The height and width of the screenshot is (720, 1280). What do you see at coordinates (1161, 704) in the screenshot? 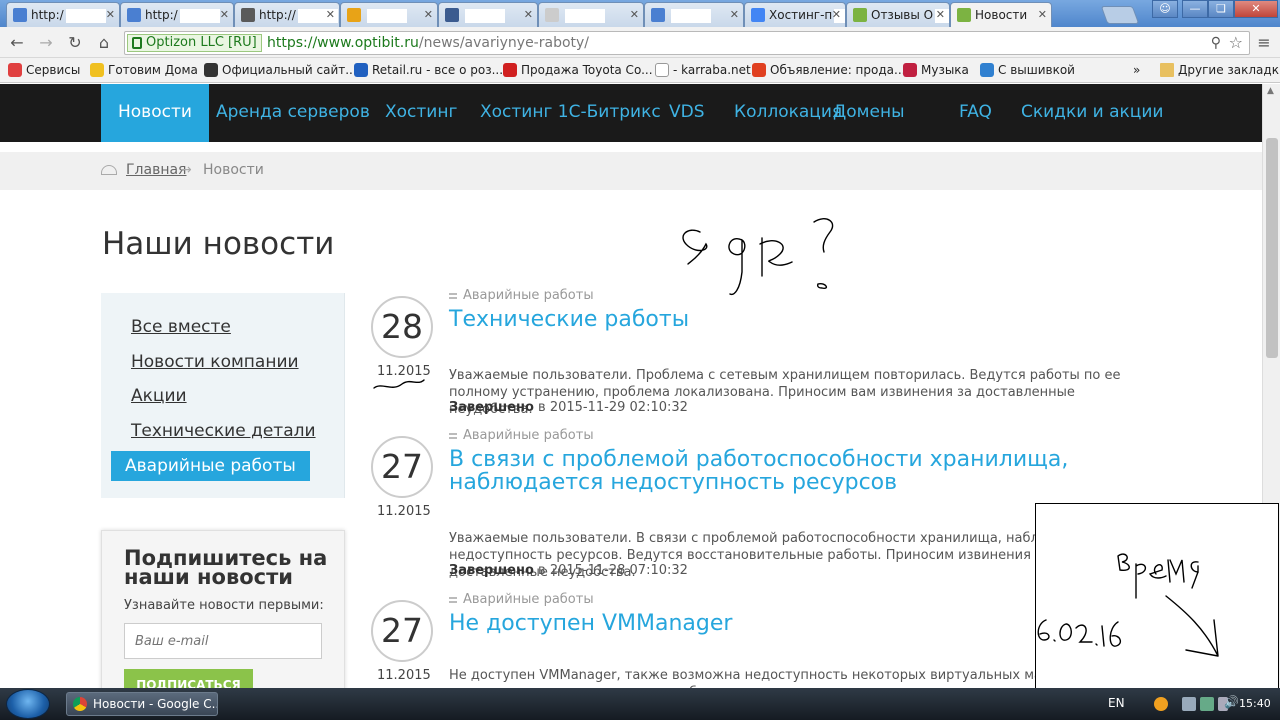
I see `tray-app-icon` at bounding box center [1161, 704].